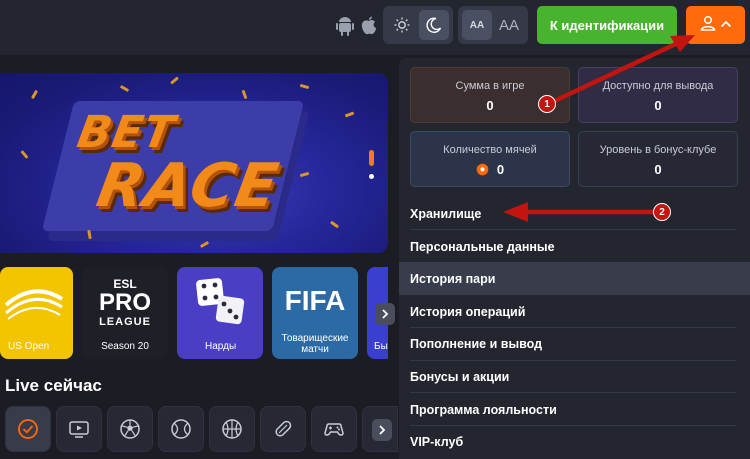 Image resolution: width=750 pixels, height=459 pixels. What do you see at coordinates (547, 104) in the screenshot?
I see `annotation-badge-1: 1` at bounding box center [547, 104].